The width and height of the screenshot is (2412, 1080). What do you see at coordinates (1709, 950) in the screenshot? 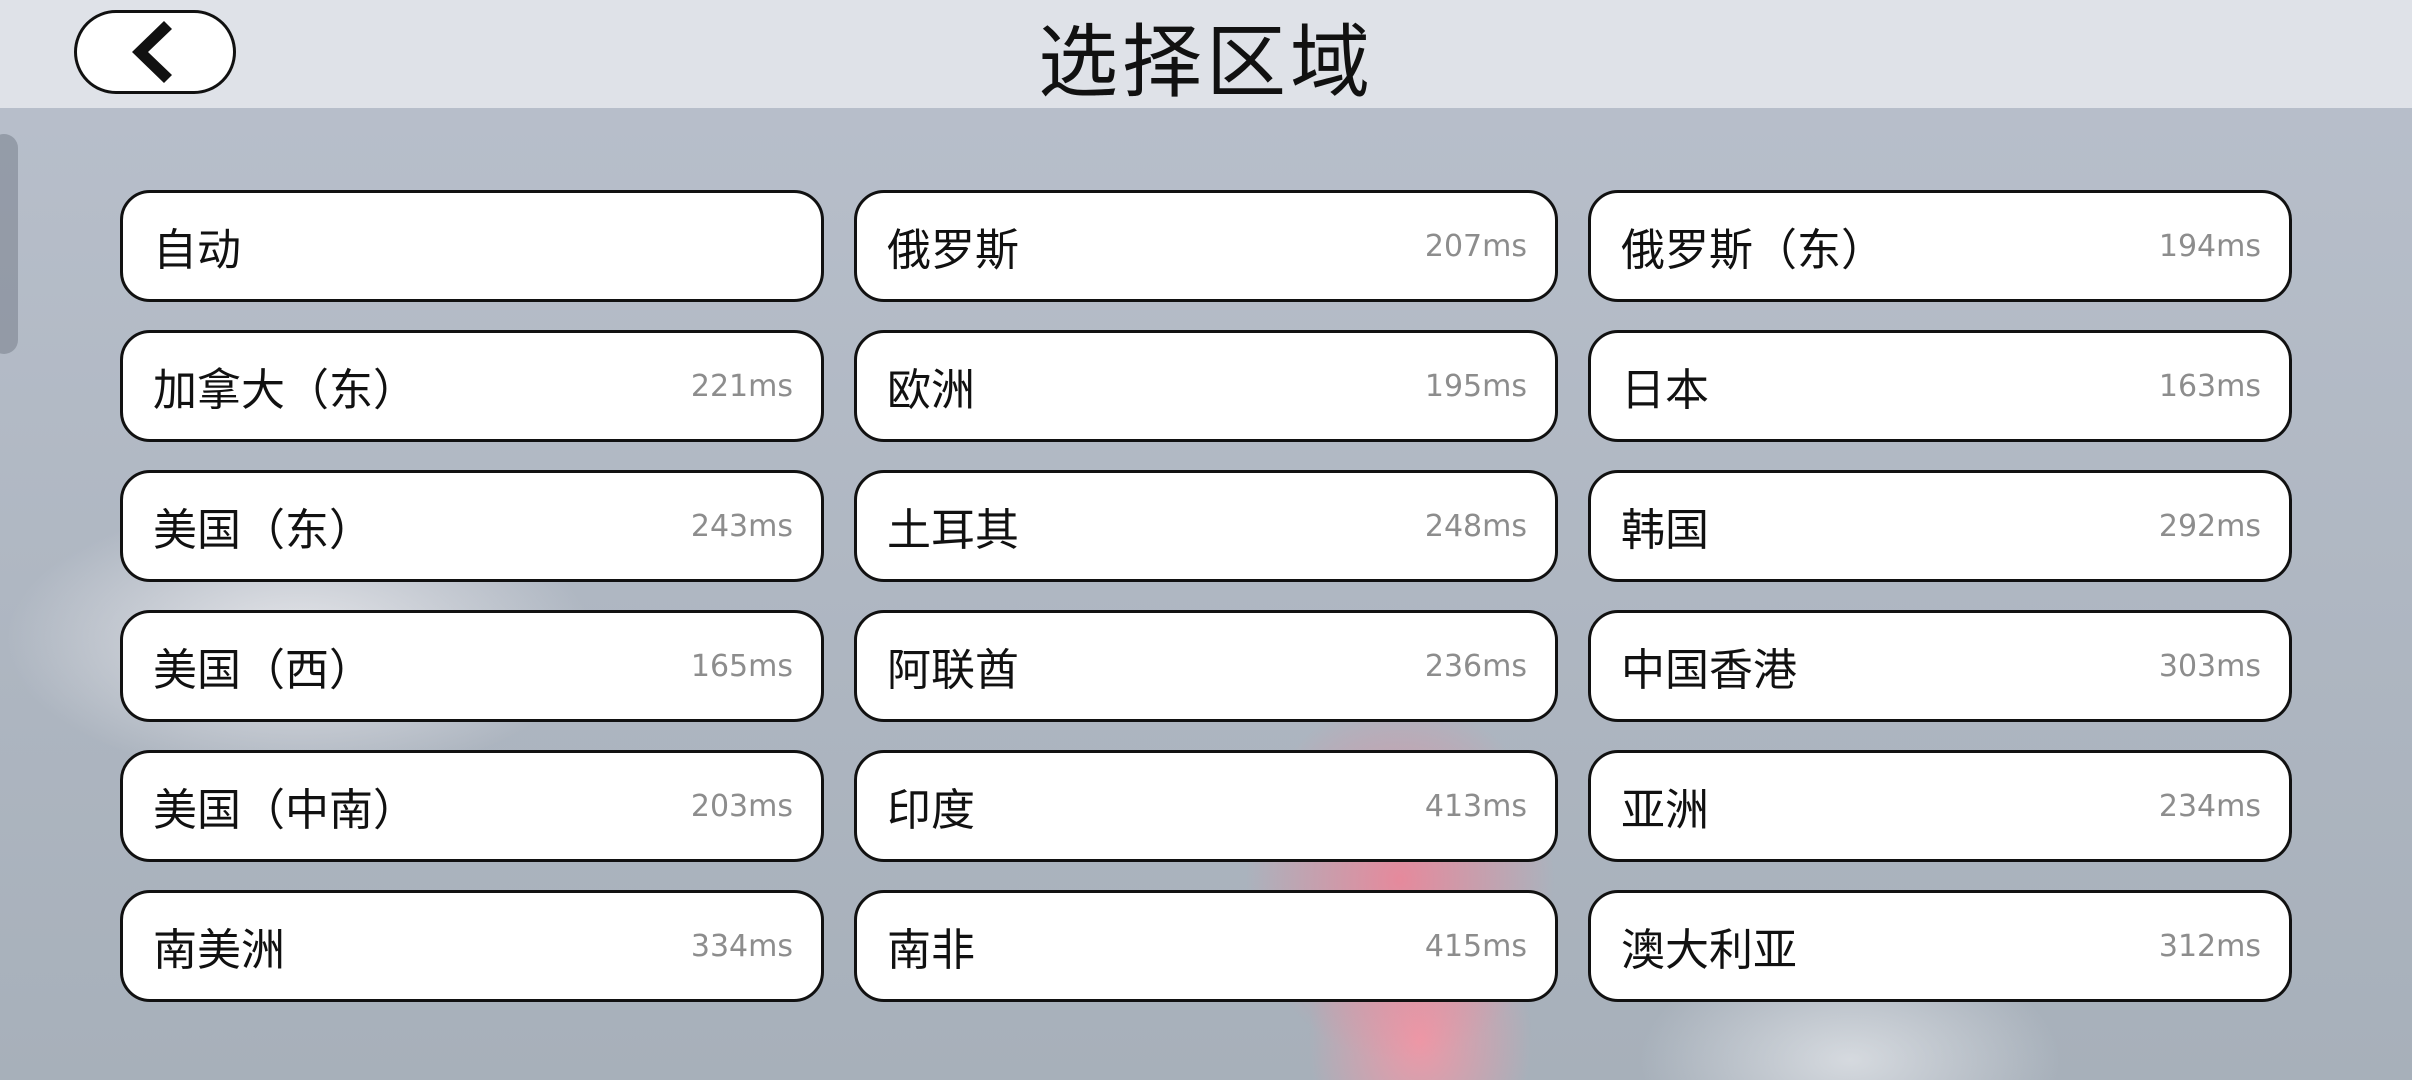
I see `region-name: 澳大利亚` at bounding box center [1709, 950].